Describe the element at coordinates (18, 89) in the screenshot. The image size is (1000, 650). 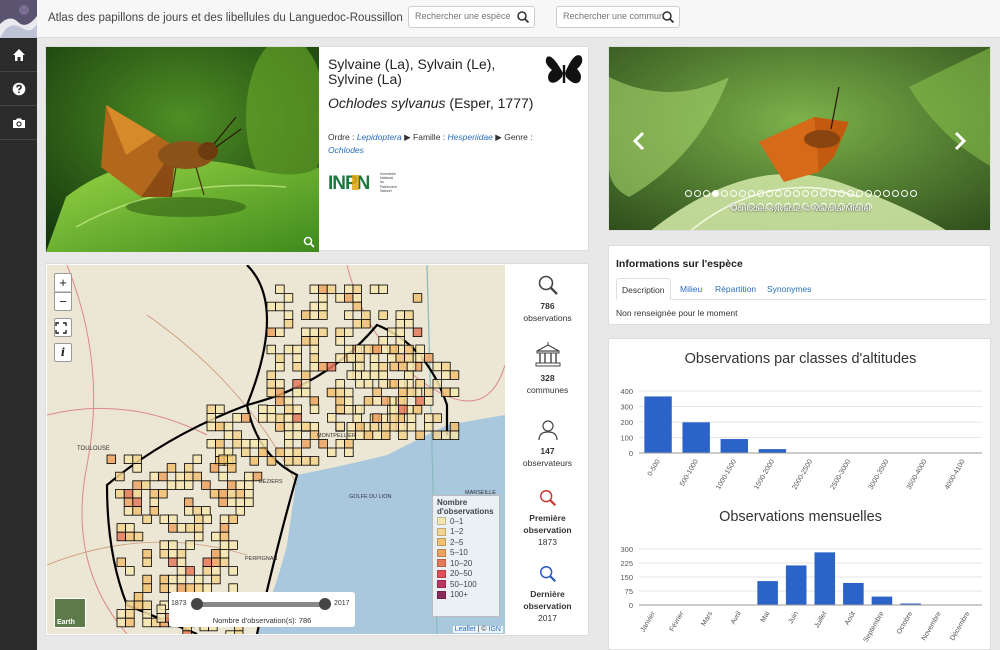
I see `sidebar-item-help` at that location.